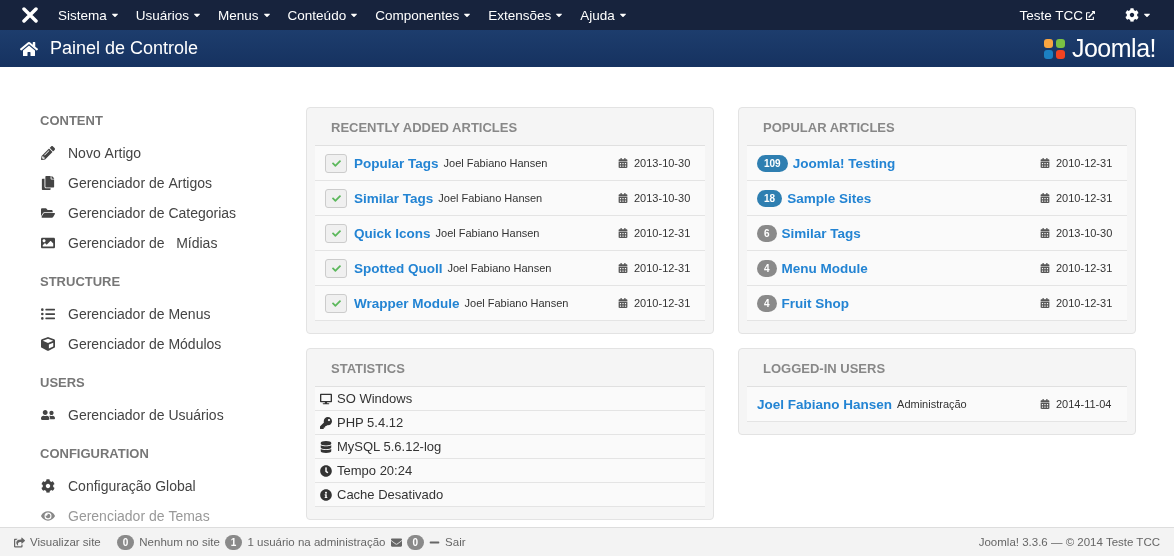 Image resolution: width=1174 pixels, height=556 pixels. What do you see at coordinates (171, 153) in the screenshot?
I see `sidebar-item: Novo Artigo` at bounding box center [171, 153].